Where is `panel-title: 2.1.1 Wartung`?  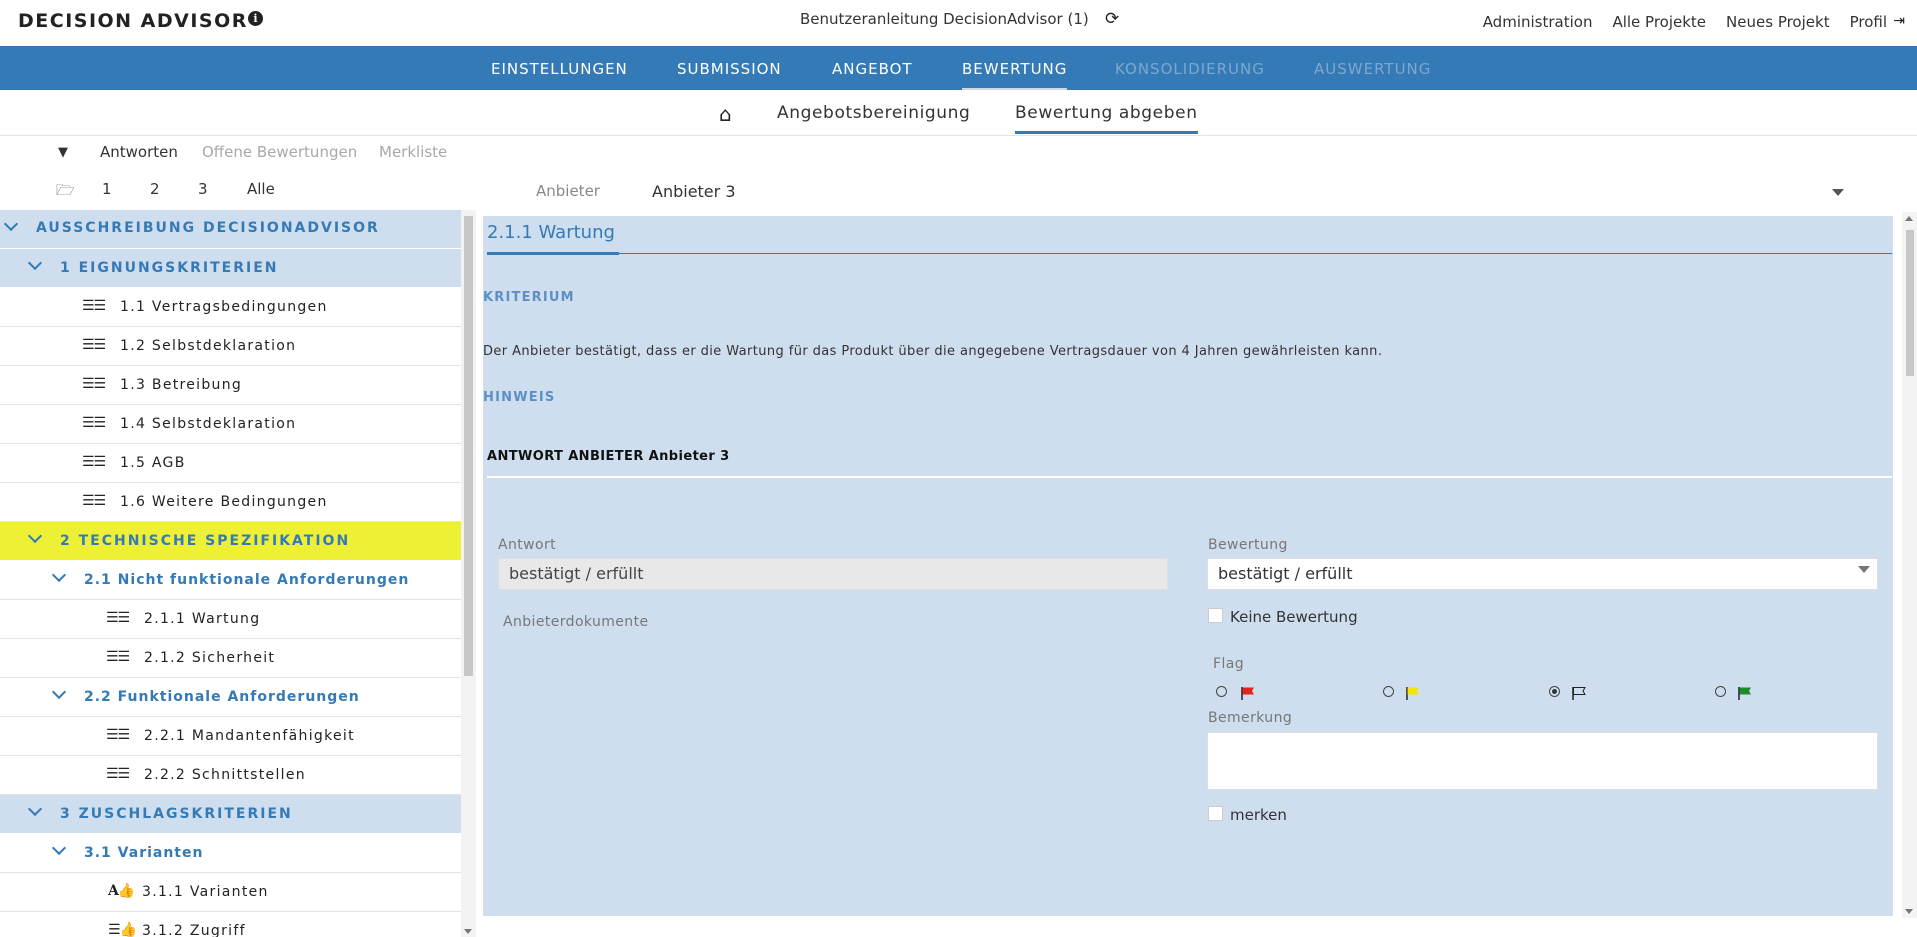
panel-title: 2.1.1 Wartung is located at coordinates (551, 232).